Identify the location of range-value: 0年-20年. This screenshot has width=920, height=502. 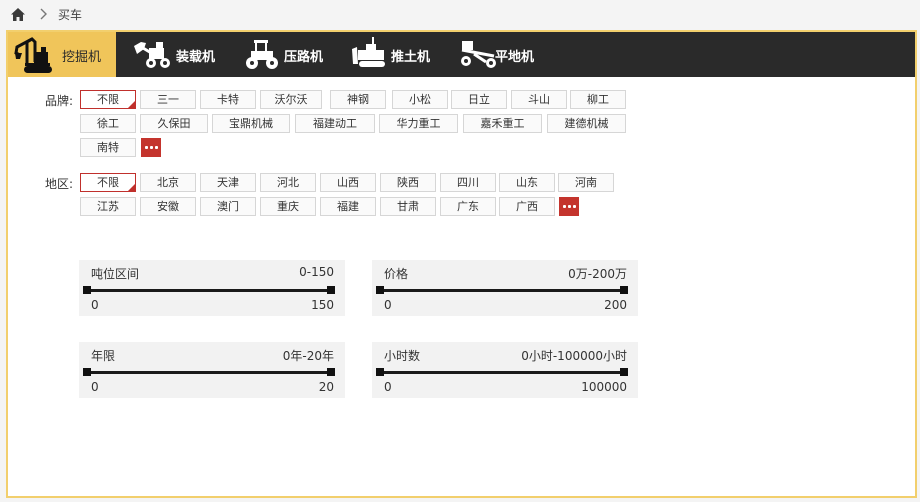
(308, 356).